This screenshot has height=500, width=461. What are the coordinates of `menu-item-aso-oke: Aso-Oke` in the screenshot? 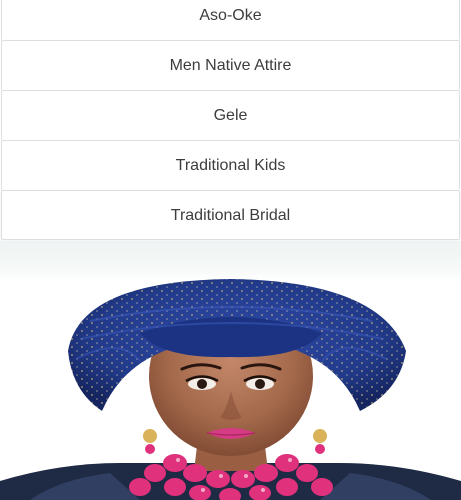 It's located at (230, 20).